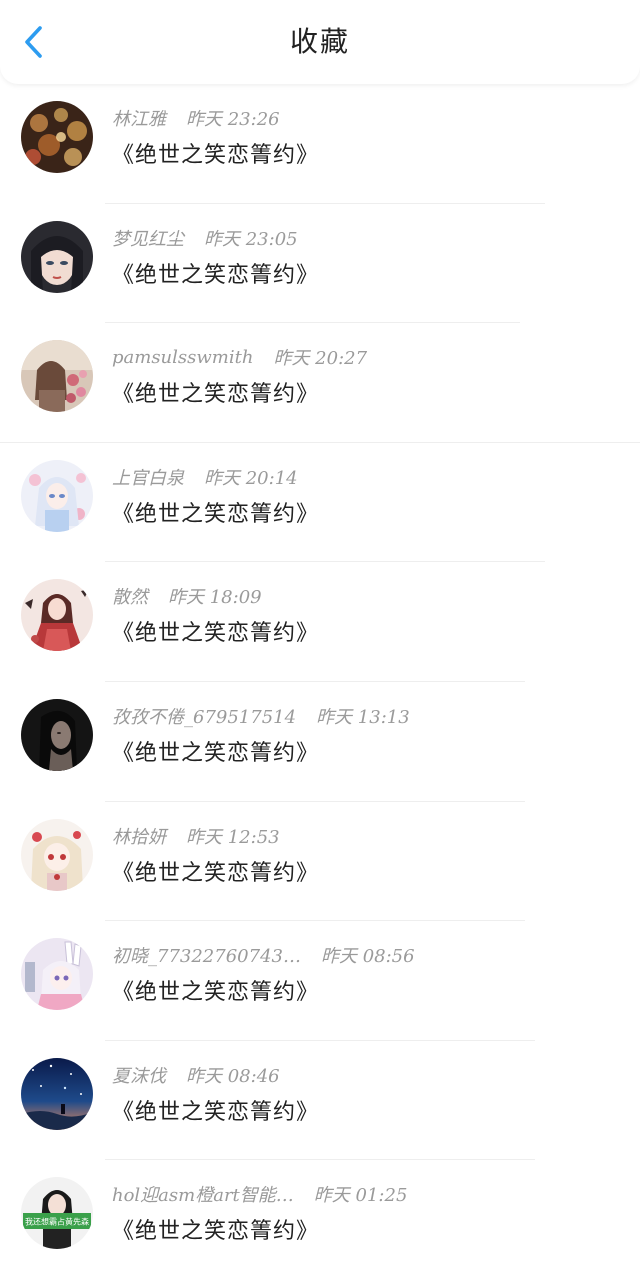 The width and height of the screenshot is (640, 1266). I want to click on page-title: 收藏, so click(319, 41).